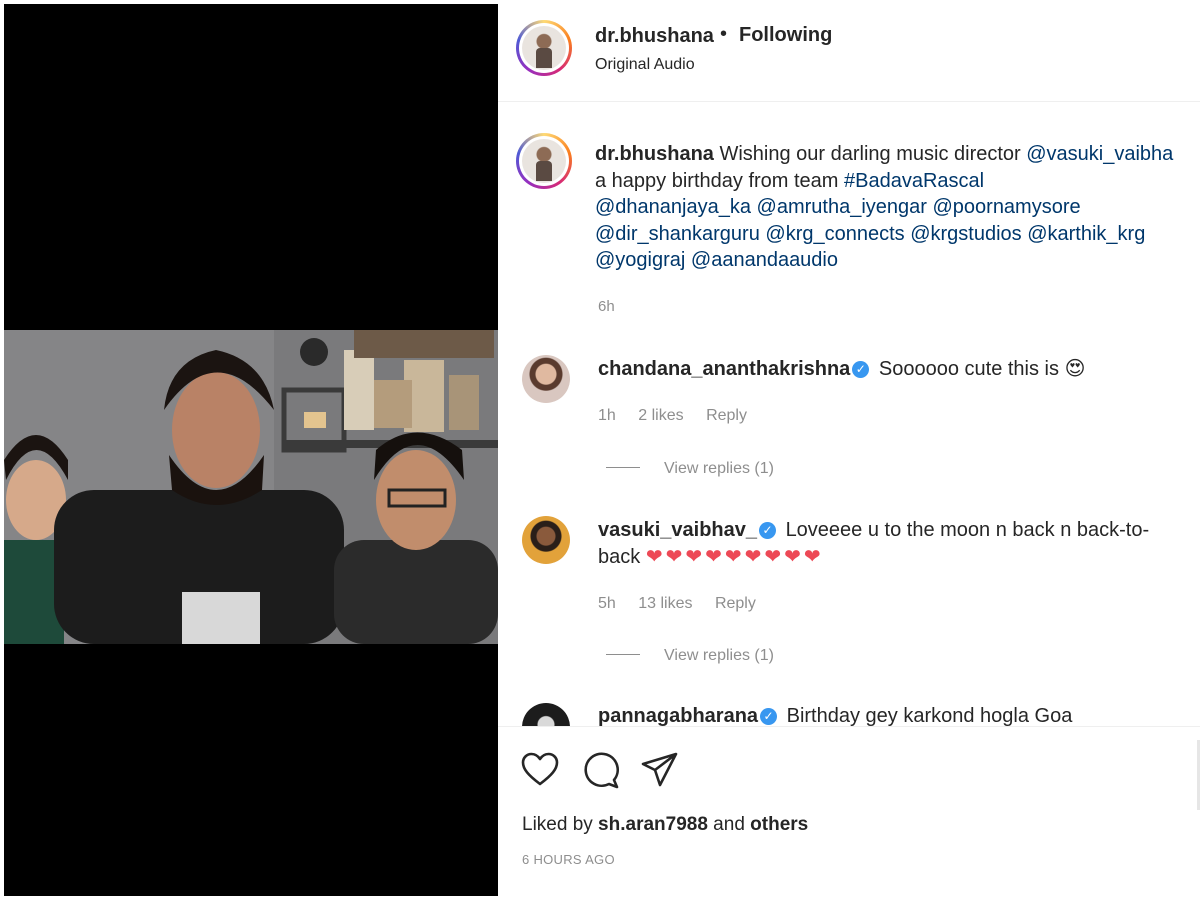  What do you see at coordinates (724, 369) in the screenshot?
I see `comment-username: chandana_ananthakrishna` at bounding box center [724, 369].